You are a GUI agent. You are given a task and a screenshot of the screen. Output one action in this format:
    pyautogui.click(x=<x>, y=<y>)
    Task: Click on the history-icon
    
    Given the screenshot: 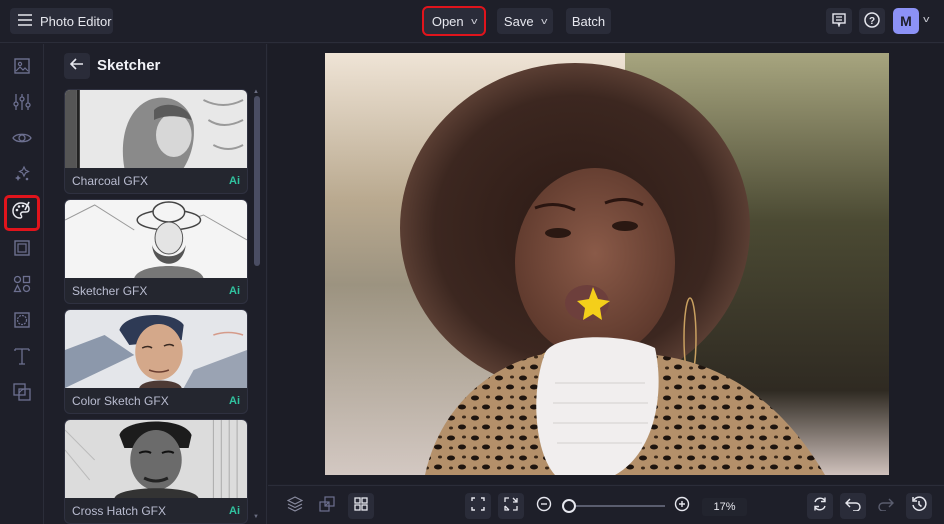 What is the action you would take?
    pyautogui.click(x=919, y=506)
    